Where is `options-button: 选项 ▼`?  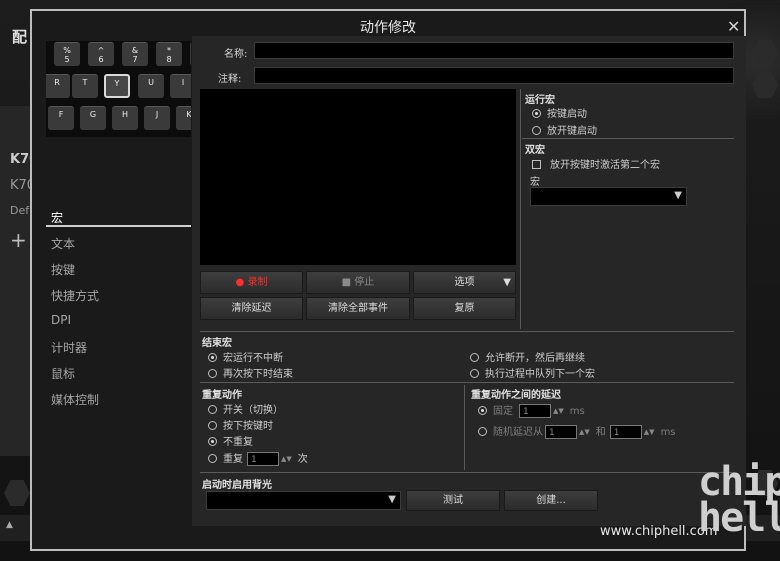
options-button: 选项 ▼ is located at coordinates (464, 282).